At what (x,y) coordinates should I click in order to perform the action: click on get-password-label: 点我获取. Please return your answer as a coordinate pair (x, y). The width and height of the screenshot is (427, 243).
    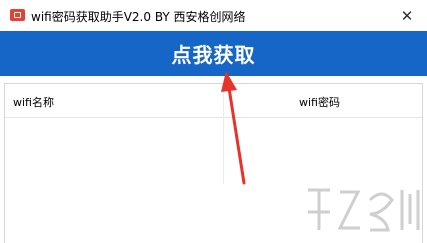
    Looking at the image, I should click on (213, 55).